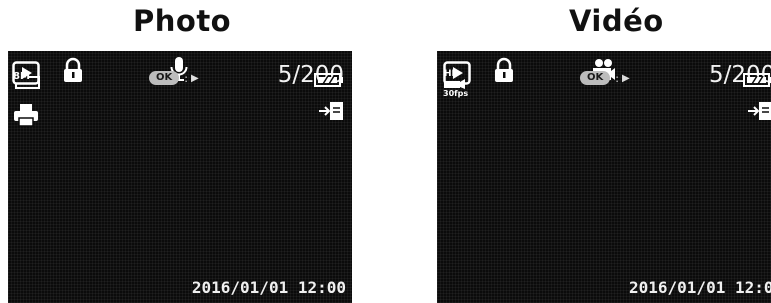  What do you see at coordinates (454, 84) in the screenshot?
I see `video-resolution-icon` at bounding box center [454, 84].